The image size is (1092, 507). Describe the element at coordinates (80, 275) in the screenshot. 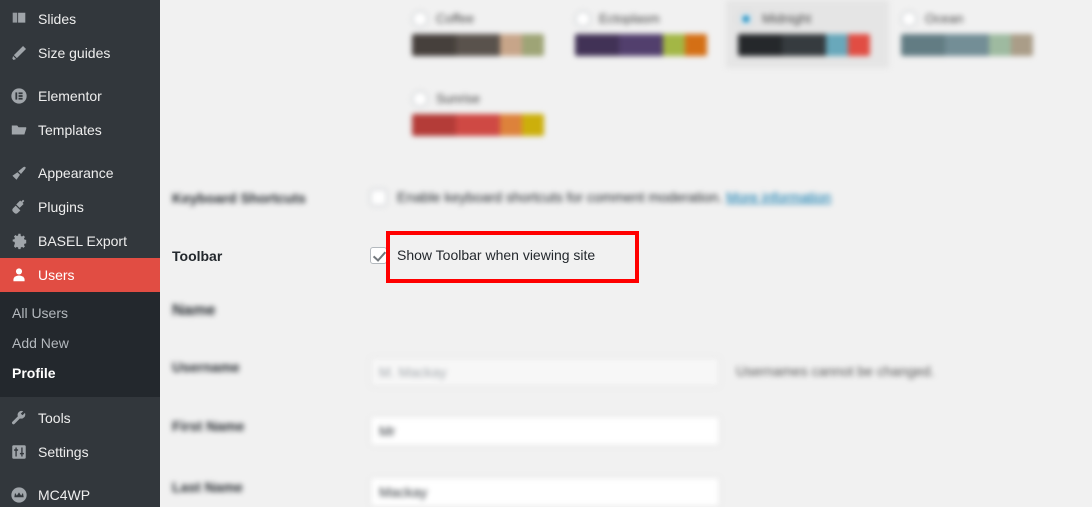

I see `sidebar-item-users: Users` at that location.